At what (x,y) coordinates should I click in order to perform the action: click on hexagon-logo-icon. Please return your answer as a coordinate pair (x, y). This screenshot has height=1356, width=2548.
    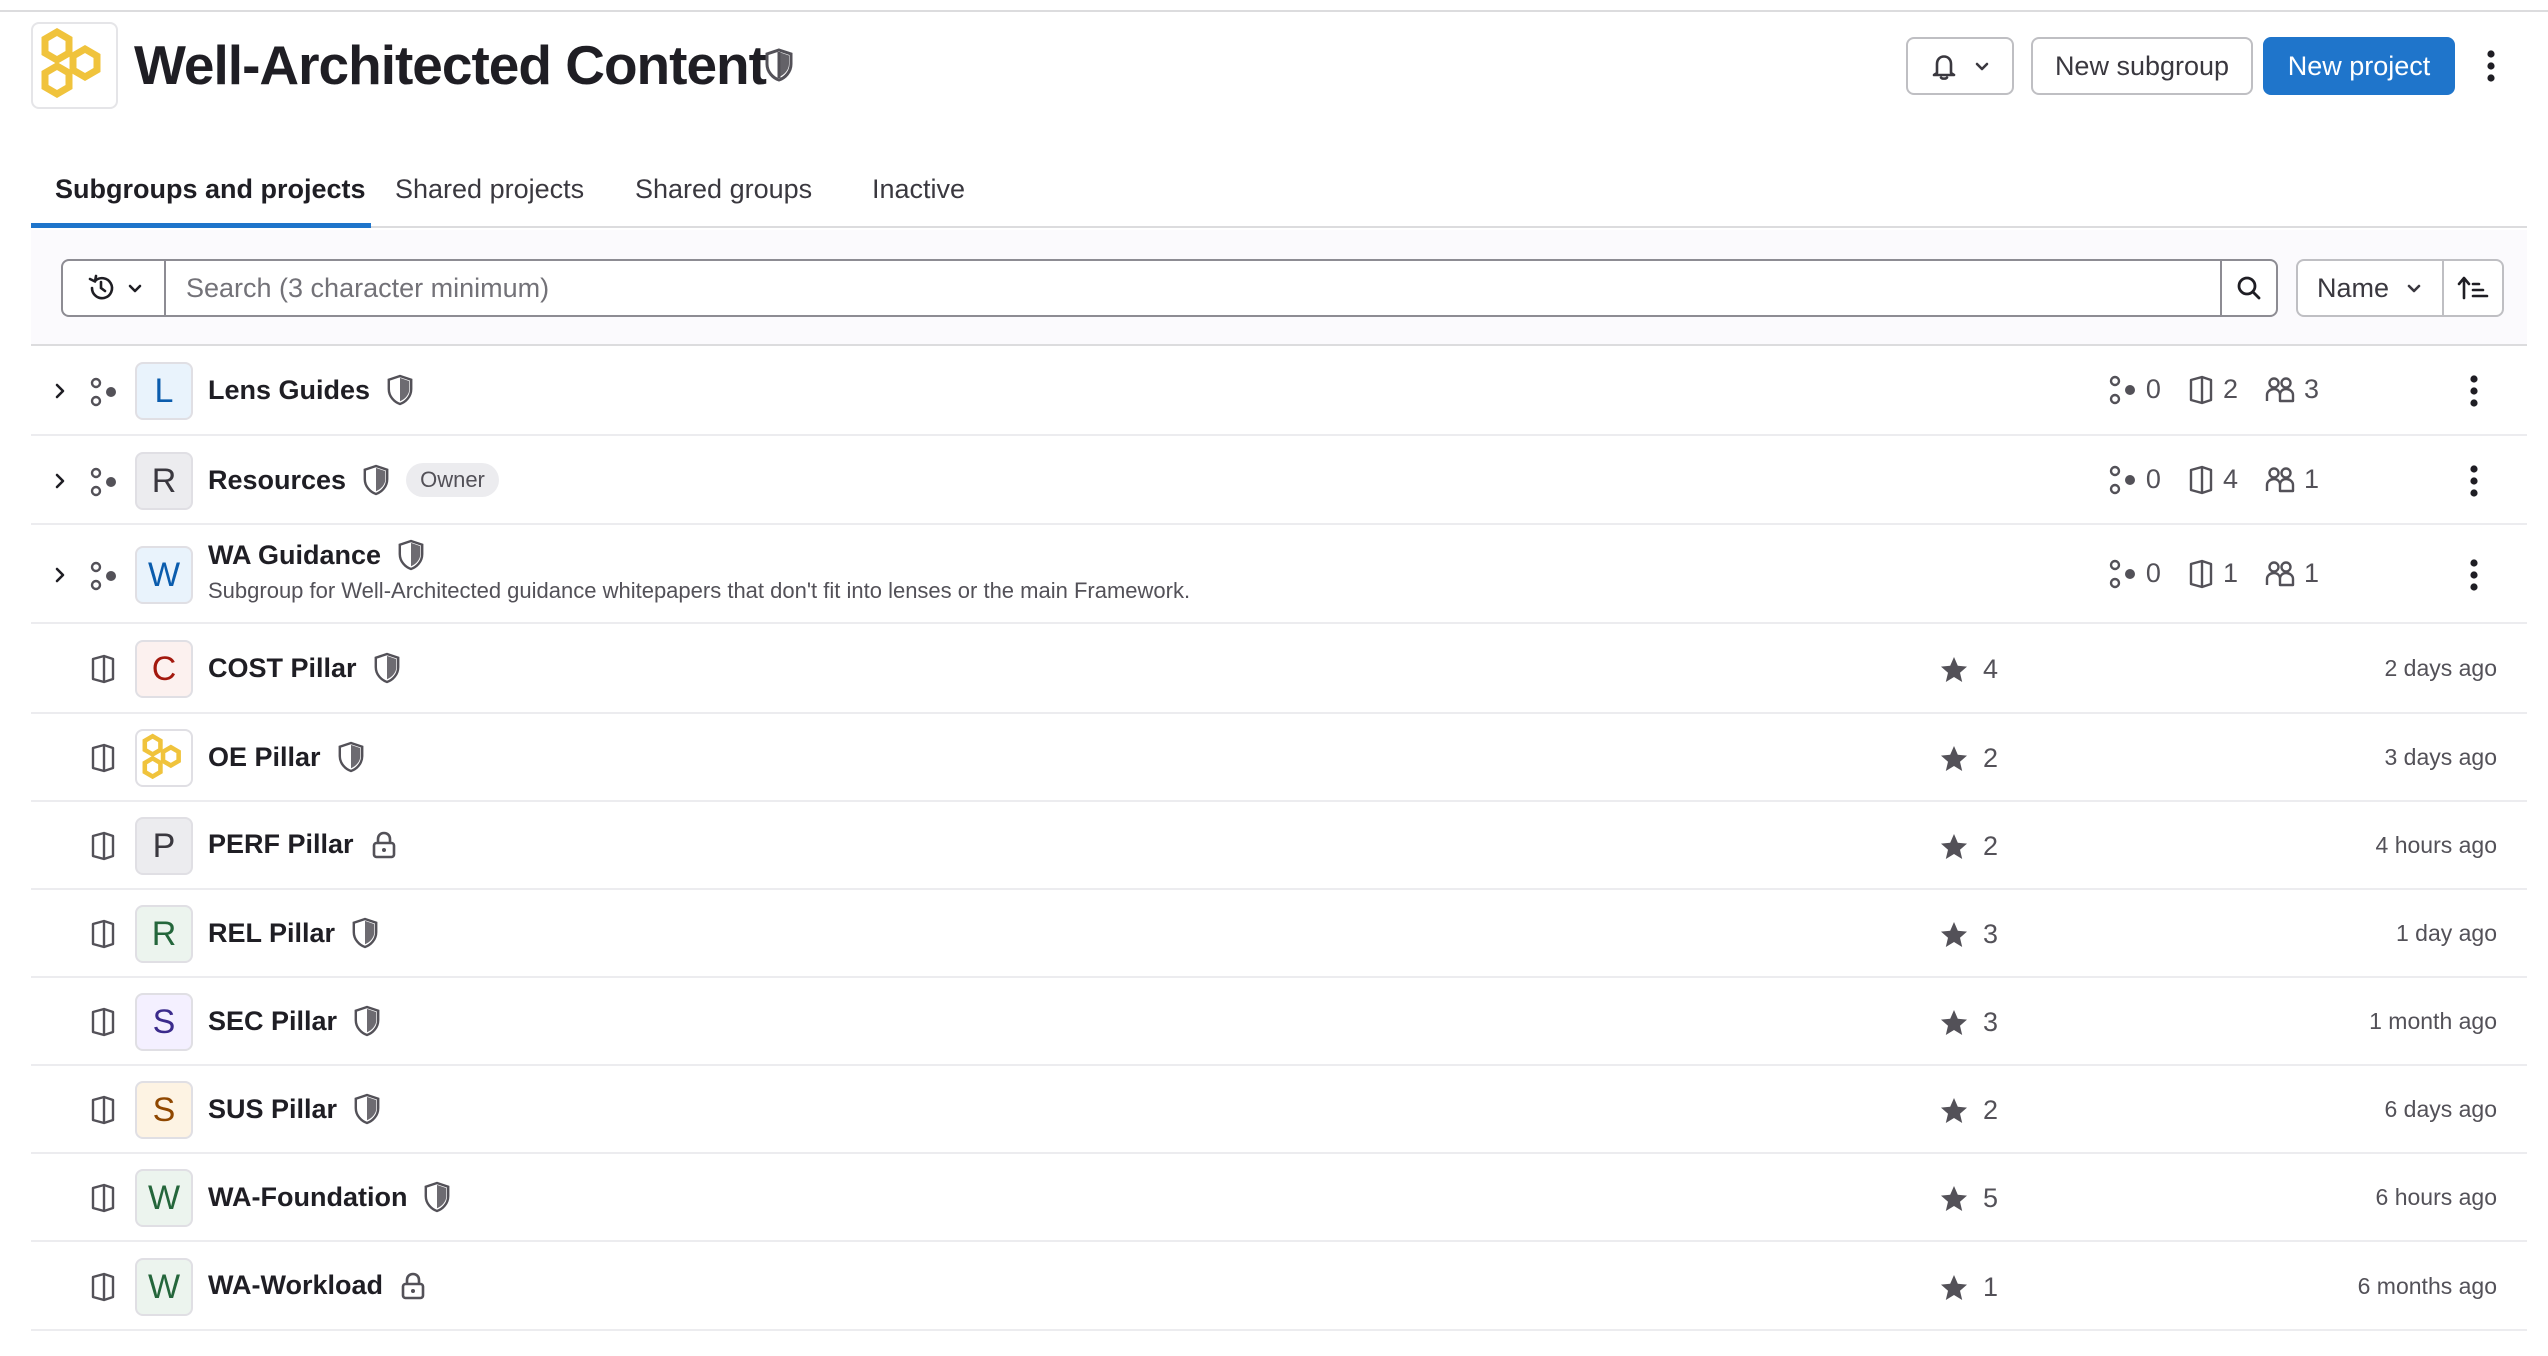
    Looking at the image, I should click on (164, 758).